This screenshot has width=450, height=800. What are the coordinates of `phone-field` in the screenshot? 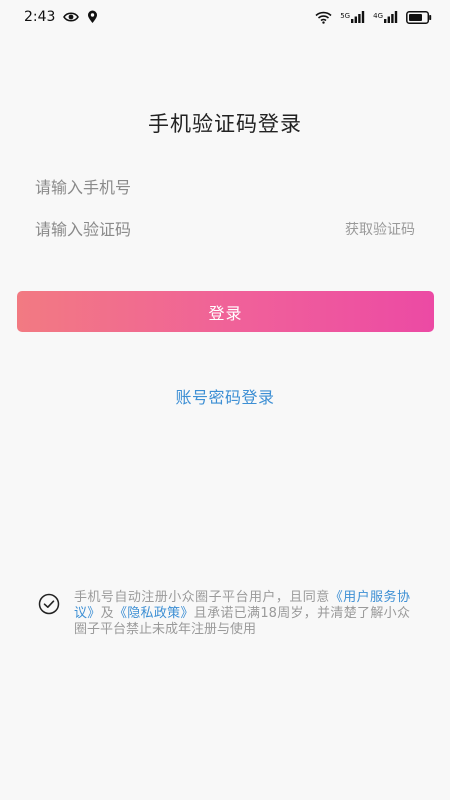 It's located at (225, 187).